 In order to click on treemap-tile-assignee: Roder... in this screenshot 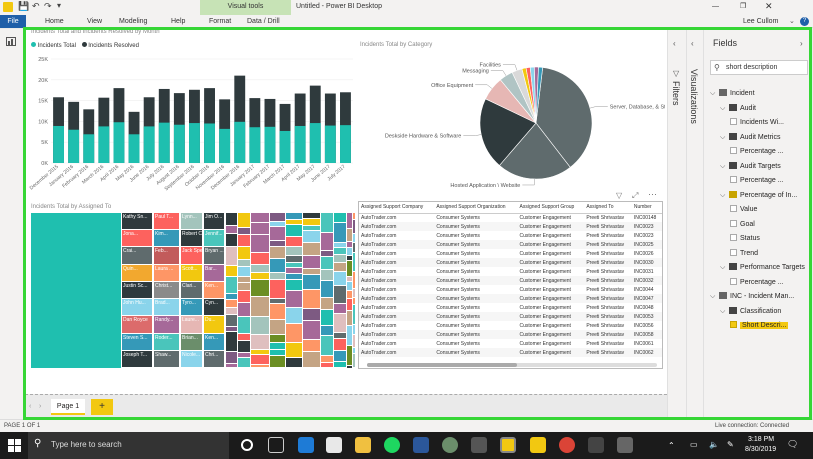, I will do `click(166, 341)`.